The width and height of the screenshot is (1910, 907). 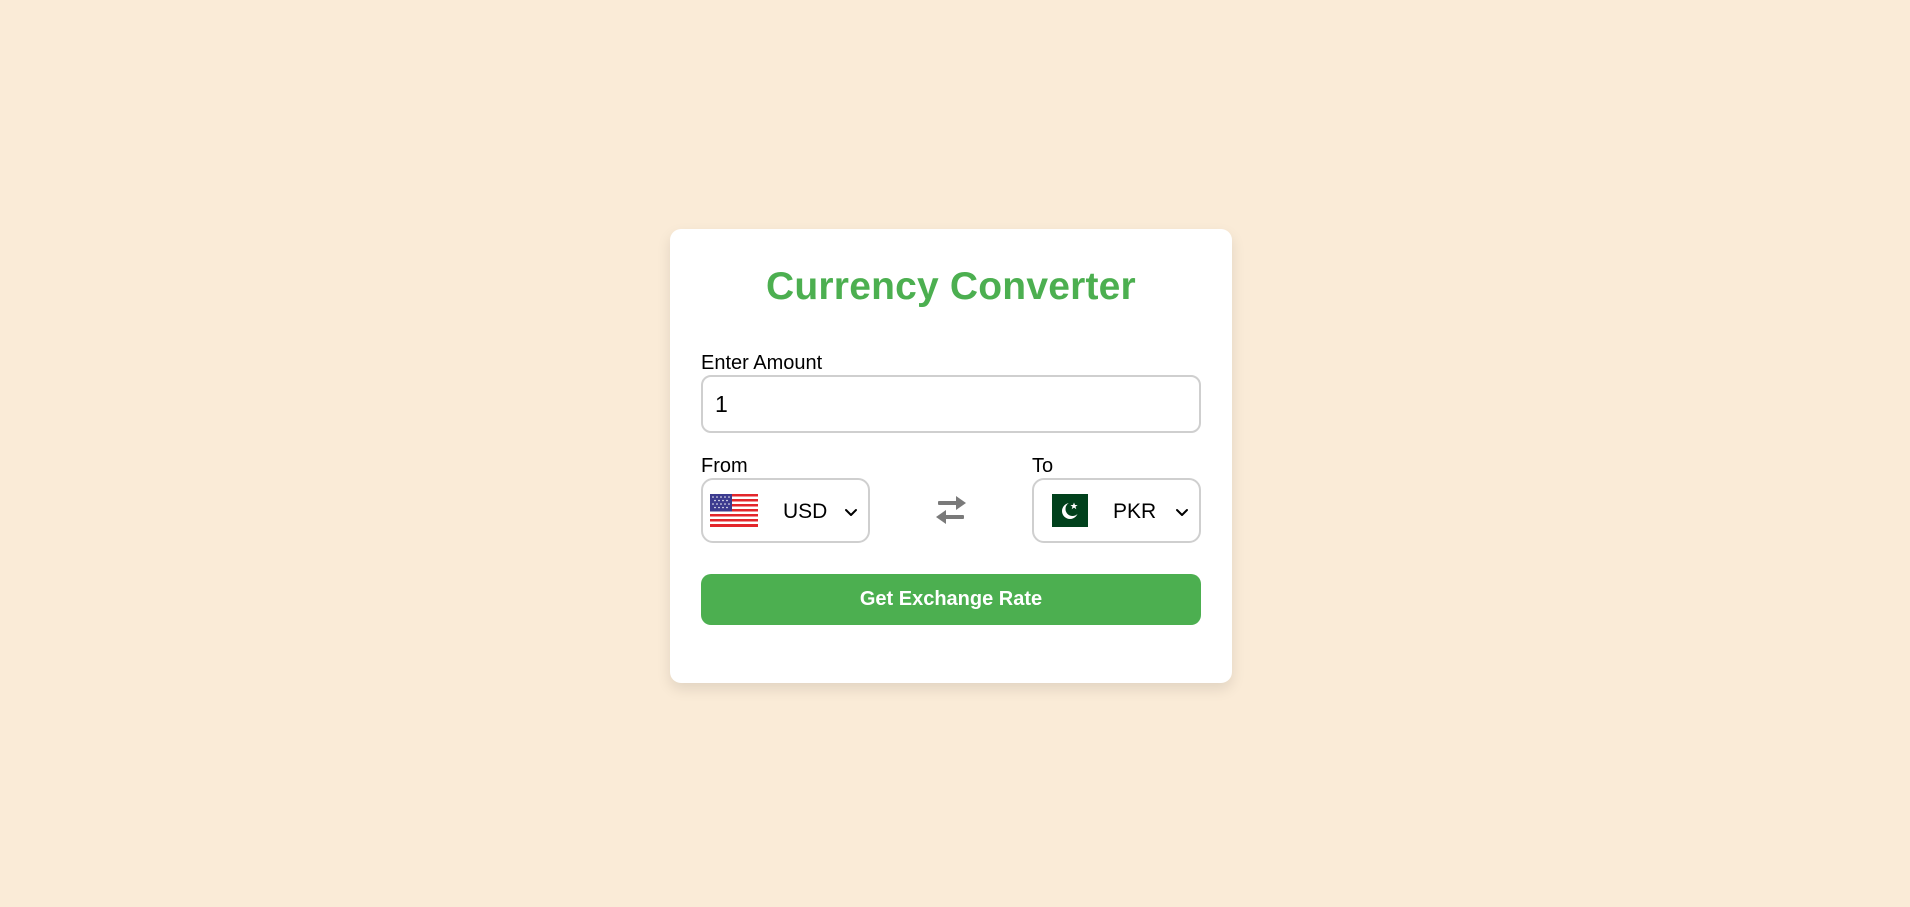 What do you see at coordinates (724, 466) in the screenshot?
I see `from-label: From` at bounding box center [724, 466].